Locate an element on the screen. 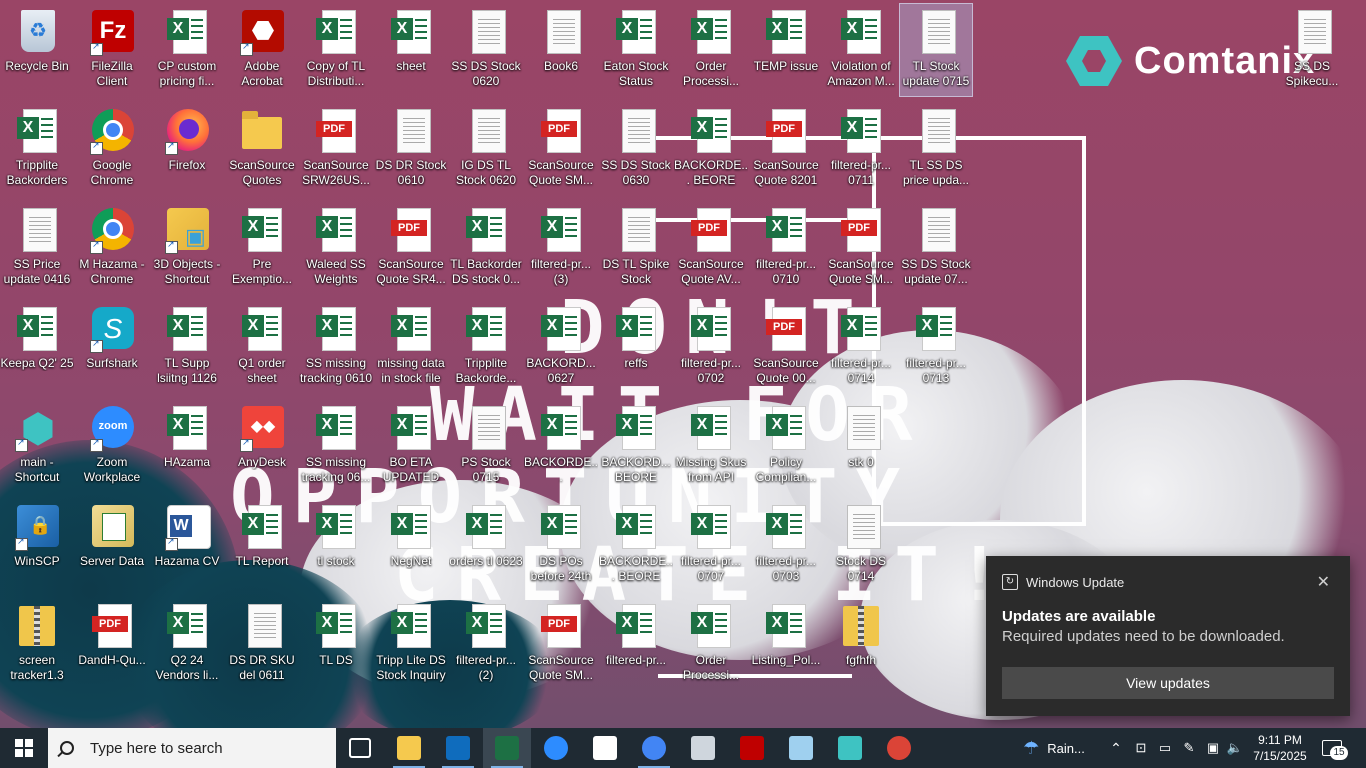 The image size is (1366, 768). desktop-icon: Book6 is located at coordinates (561, 50).